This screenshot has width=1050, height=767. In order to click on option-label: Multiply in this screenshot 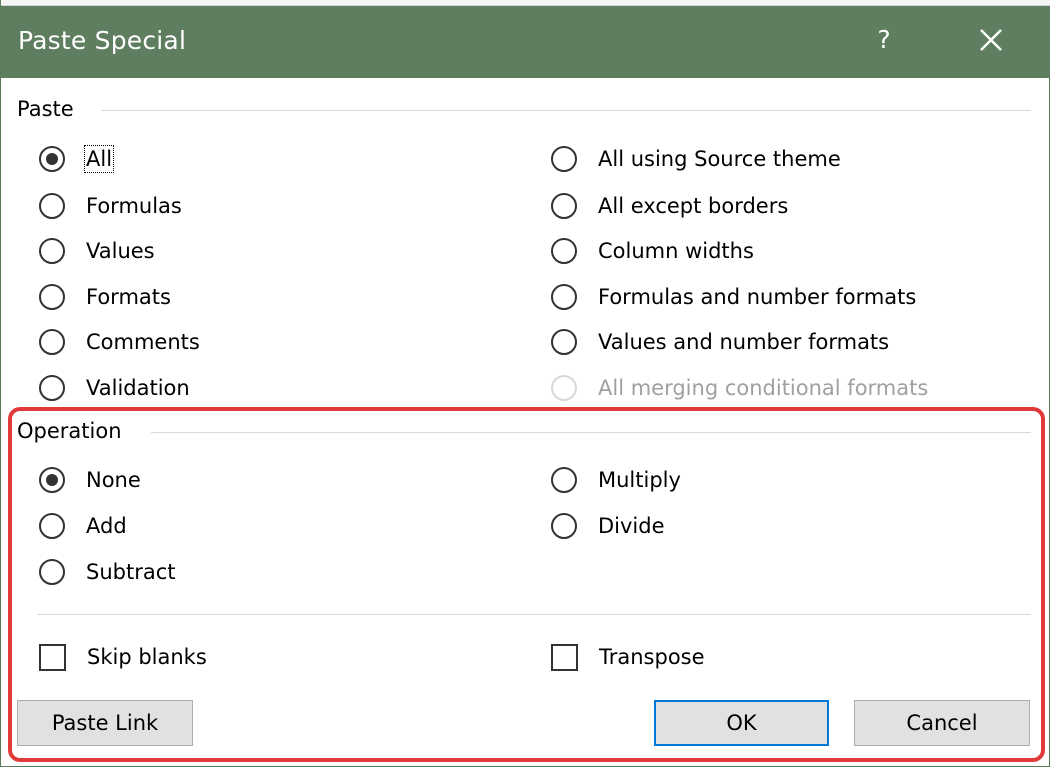, I will do `click(639, 480)`.